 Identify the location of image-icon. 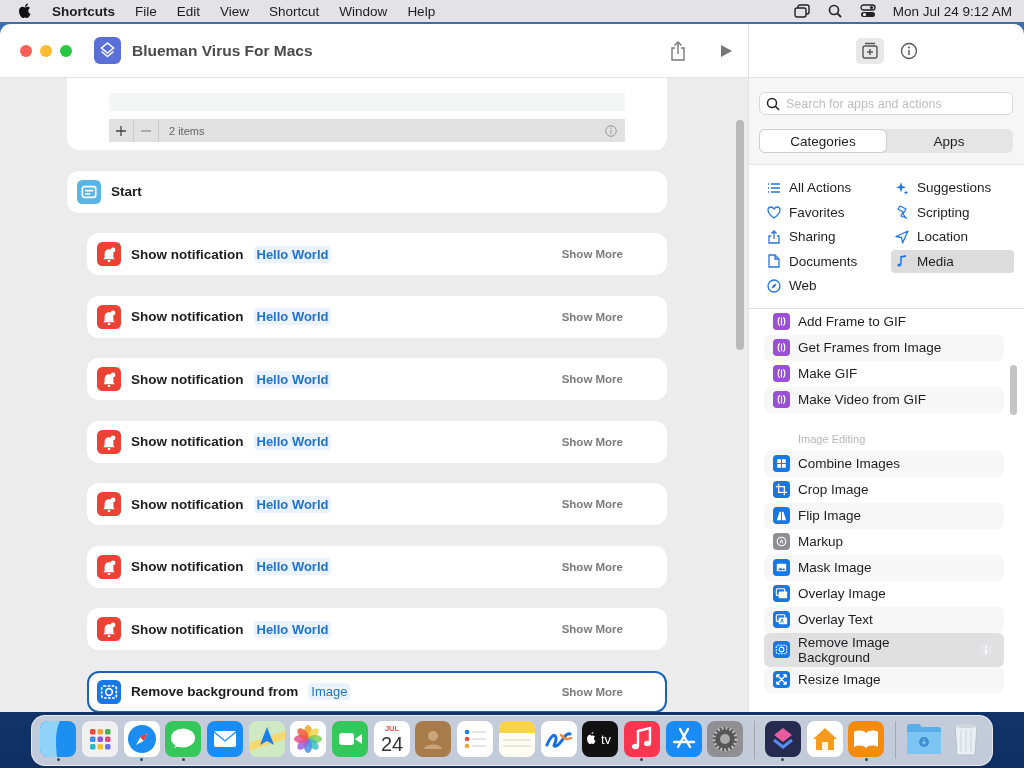
(109, 691).